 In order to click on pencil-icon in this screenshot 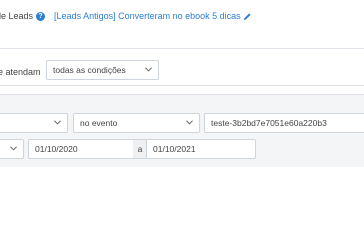, I will do `click(247, 16)`.